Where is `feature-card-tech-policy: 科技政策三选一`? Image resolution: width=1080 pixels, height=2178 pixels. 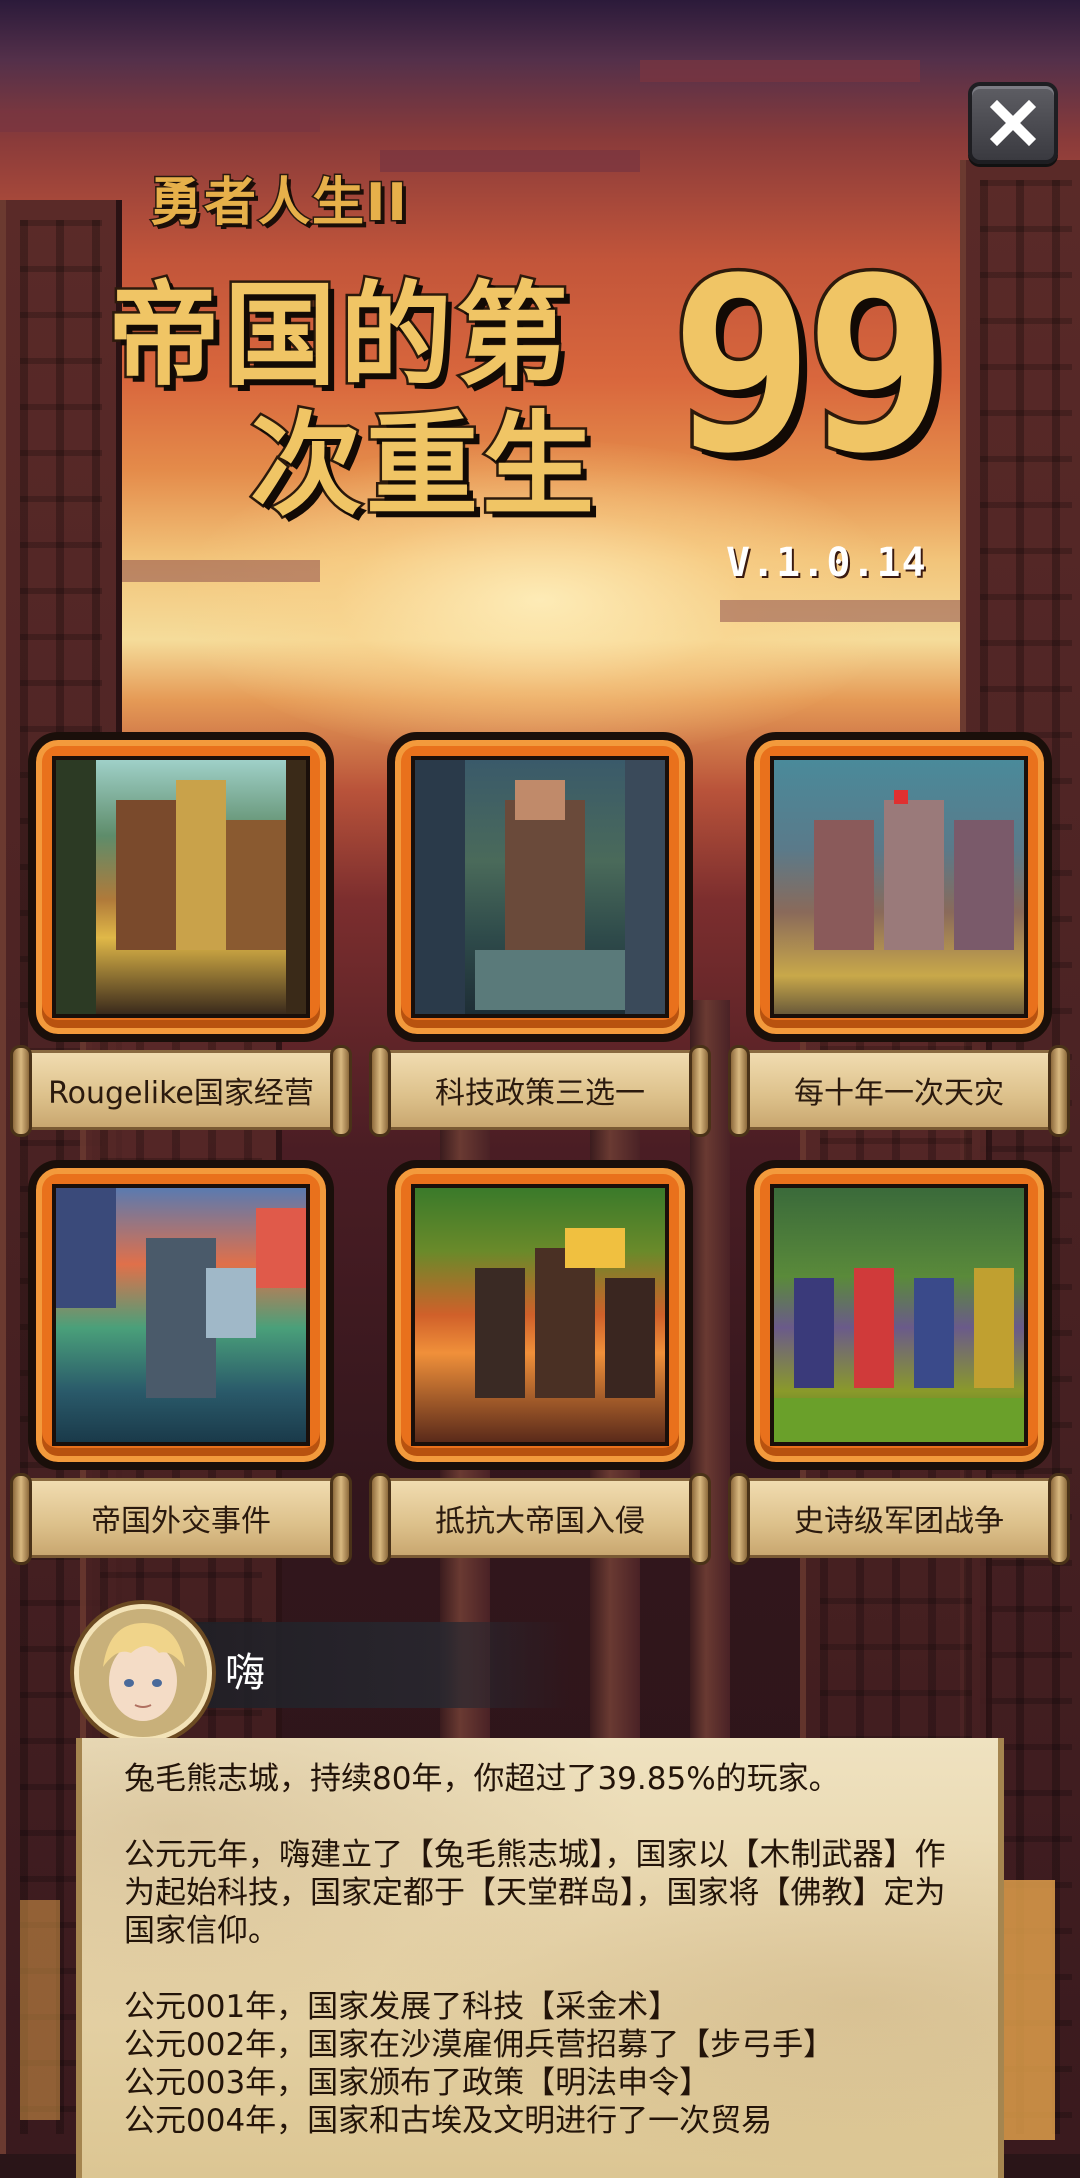
feature-card-tech-policy: 科技政策三选一 is located at coordinates (540, 942).